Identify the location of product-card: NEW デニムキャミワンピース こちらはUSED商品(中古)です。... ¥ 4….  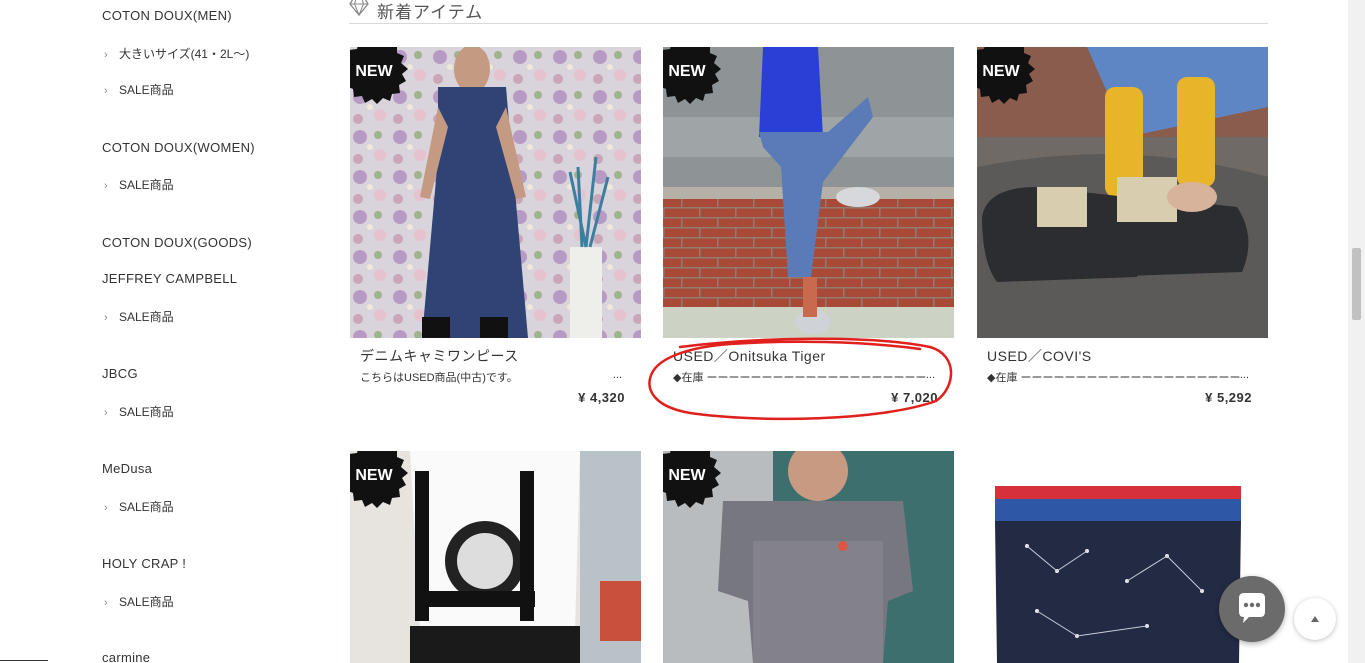
(495, 226).